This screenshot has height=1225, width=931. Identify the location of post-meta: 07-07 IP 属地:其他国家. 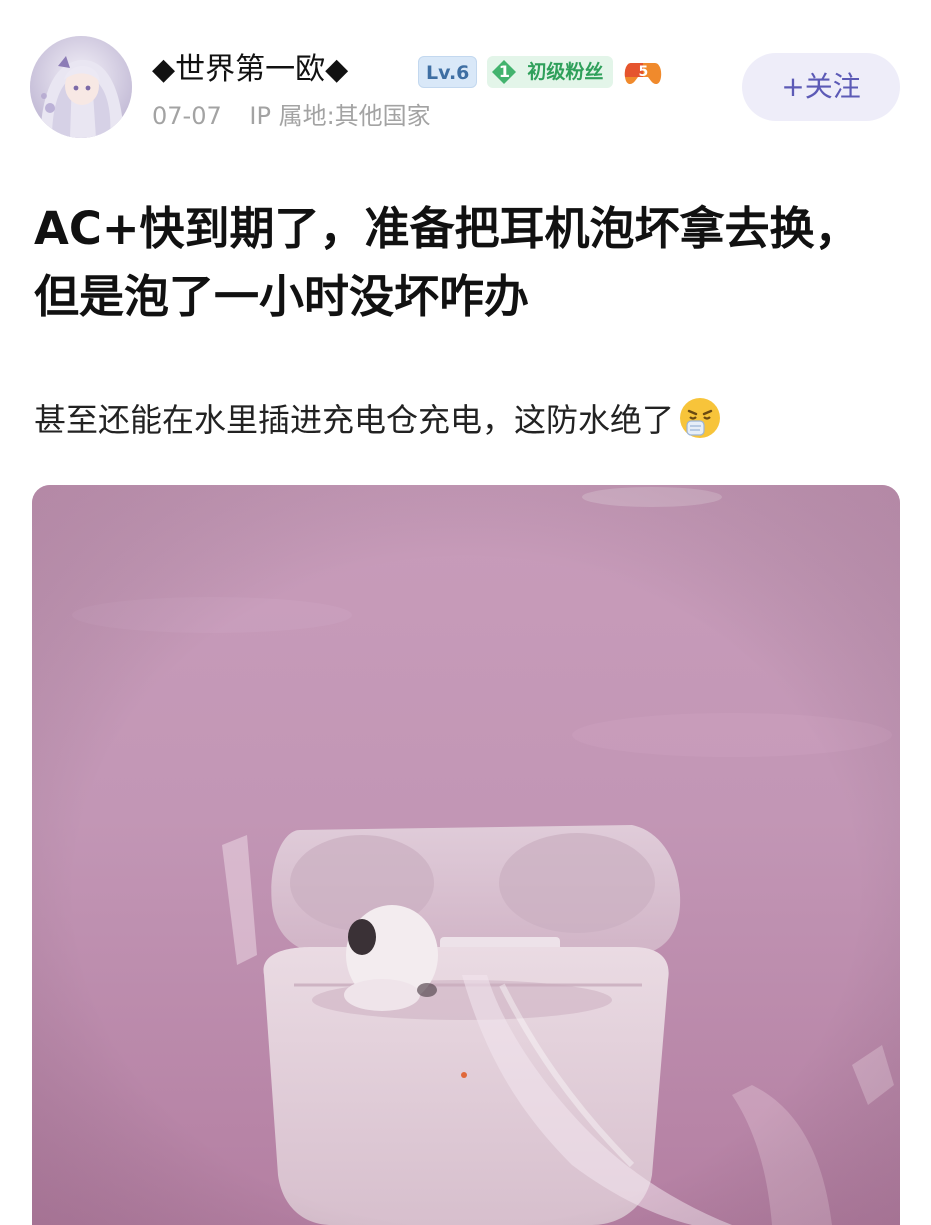
(291, 116).